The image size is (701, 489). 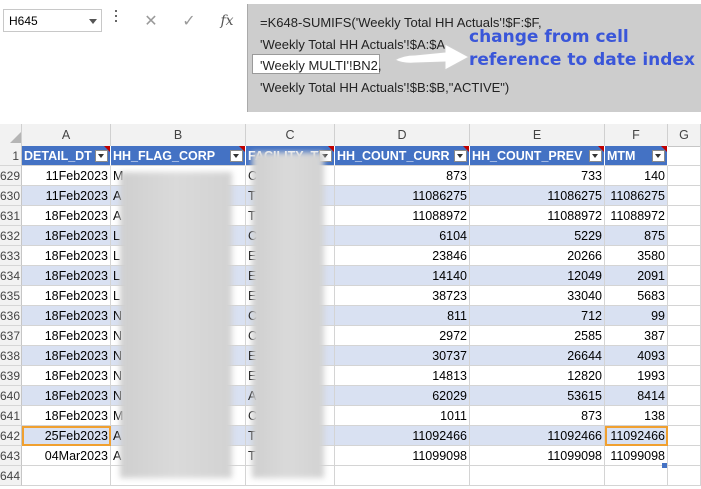 I want to click on row-number: 630, so click(x=11, y=196).